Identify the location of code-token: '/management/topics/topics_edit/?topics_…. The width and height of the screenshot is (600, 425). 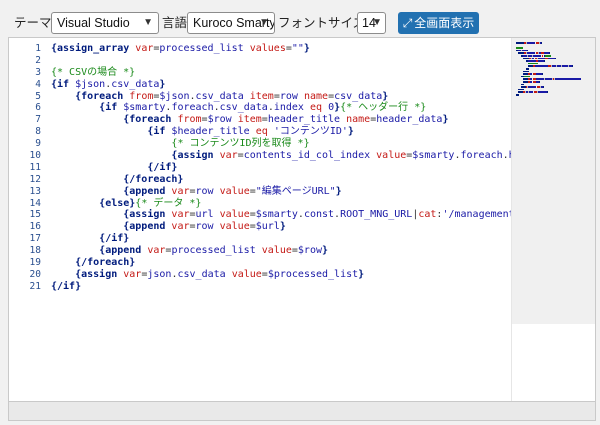
(476, 215).